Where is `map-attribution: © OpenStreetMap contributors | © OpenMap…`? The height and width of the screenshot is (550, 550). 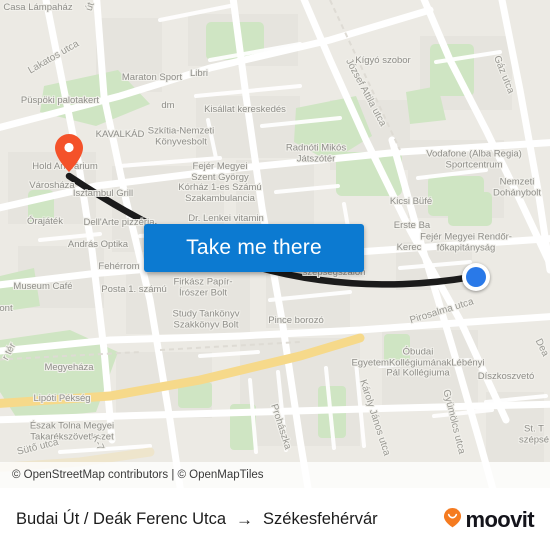 map-attribution: © OpenStreetMap contributors | © OpenMap… is located at coordinates (275, 475).